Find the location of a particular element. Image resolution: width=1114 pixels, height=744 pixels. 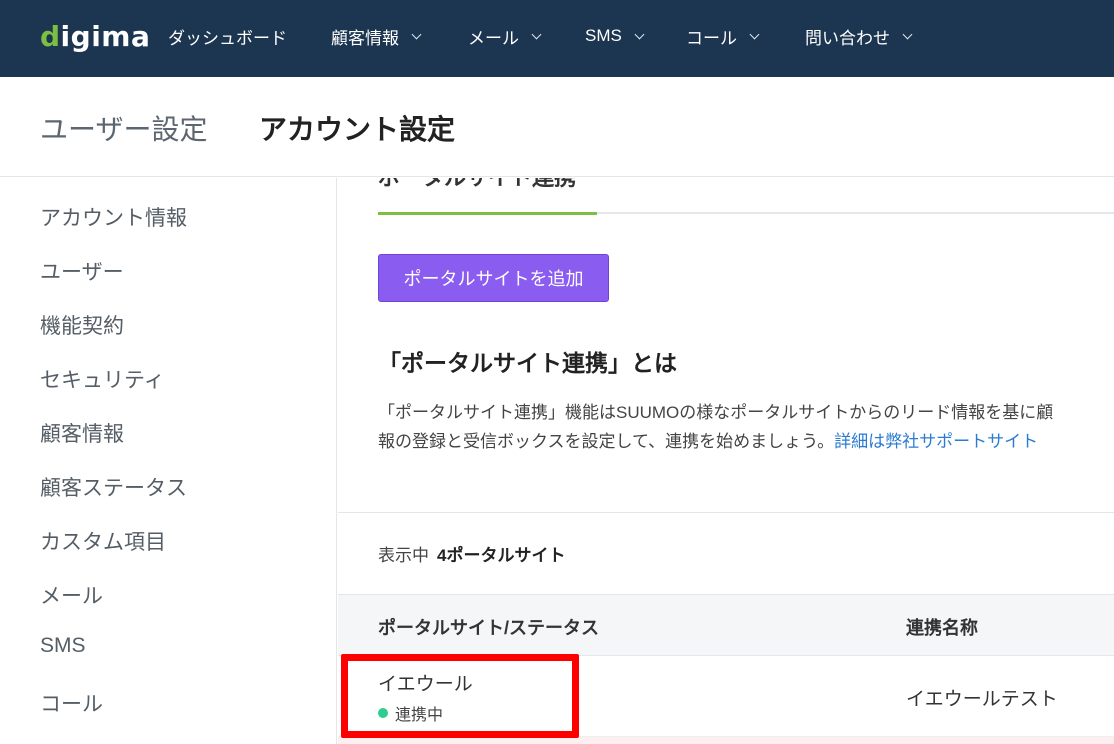

sidebar-item-users: ユーザー is located at coordinates (82, 271).